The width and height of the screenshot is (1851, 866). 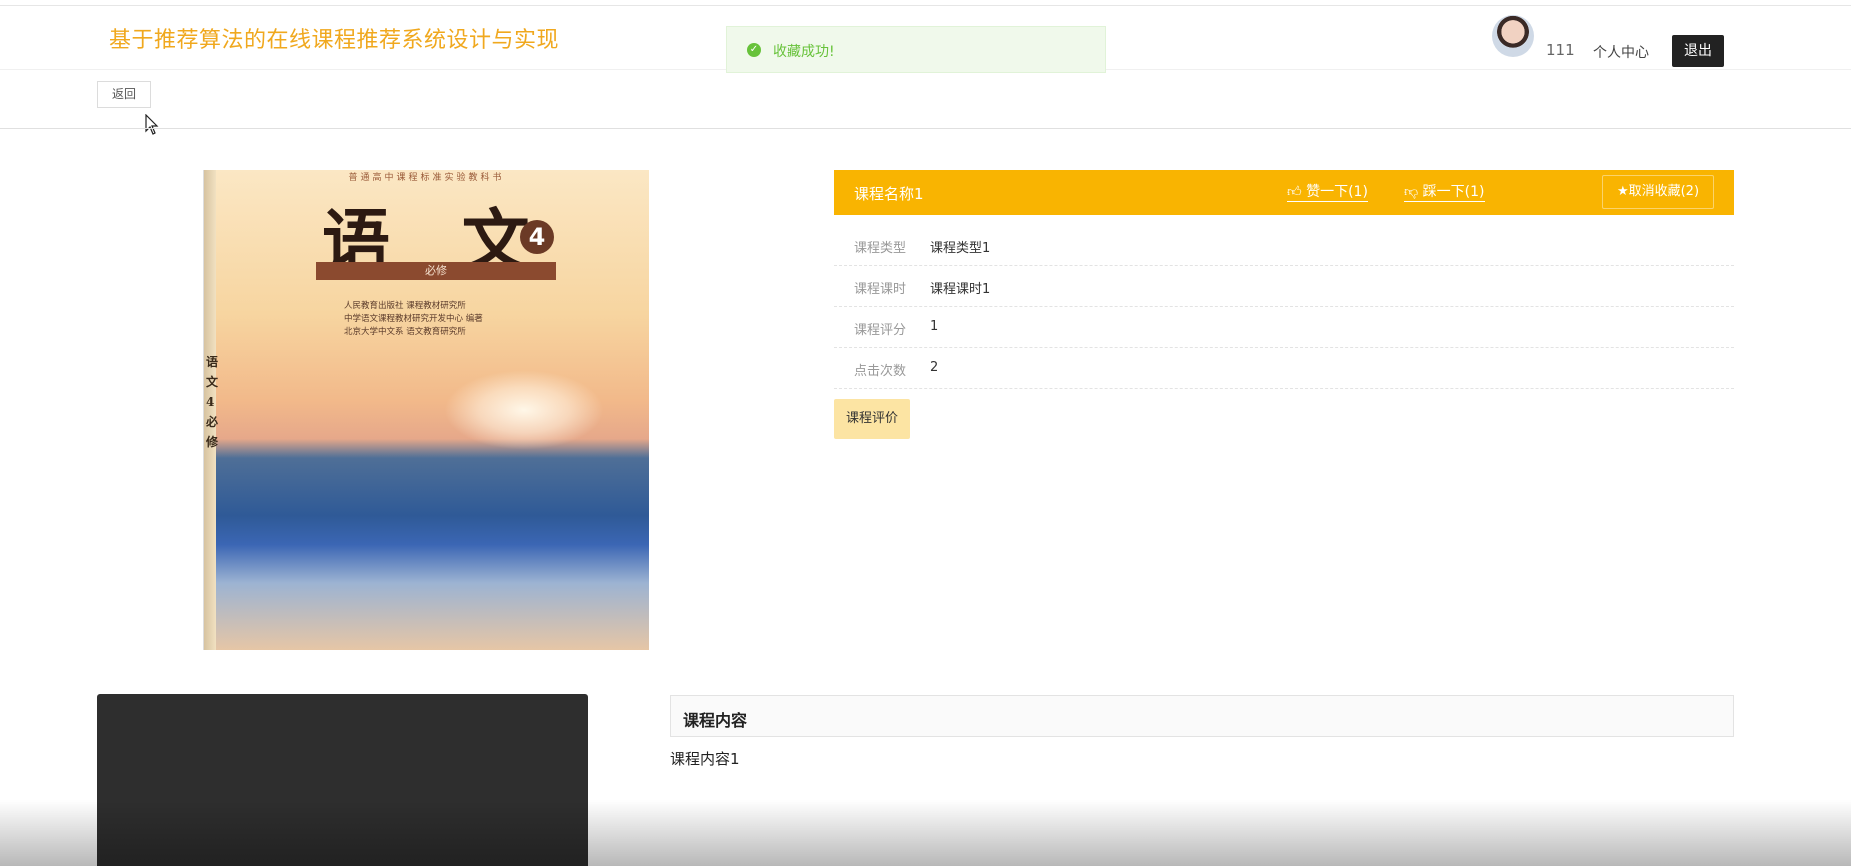 What do you see at coordinates (880, 248) in the screenshot?
I see `field-label: 课程类型` at bounding box center [880, 248].